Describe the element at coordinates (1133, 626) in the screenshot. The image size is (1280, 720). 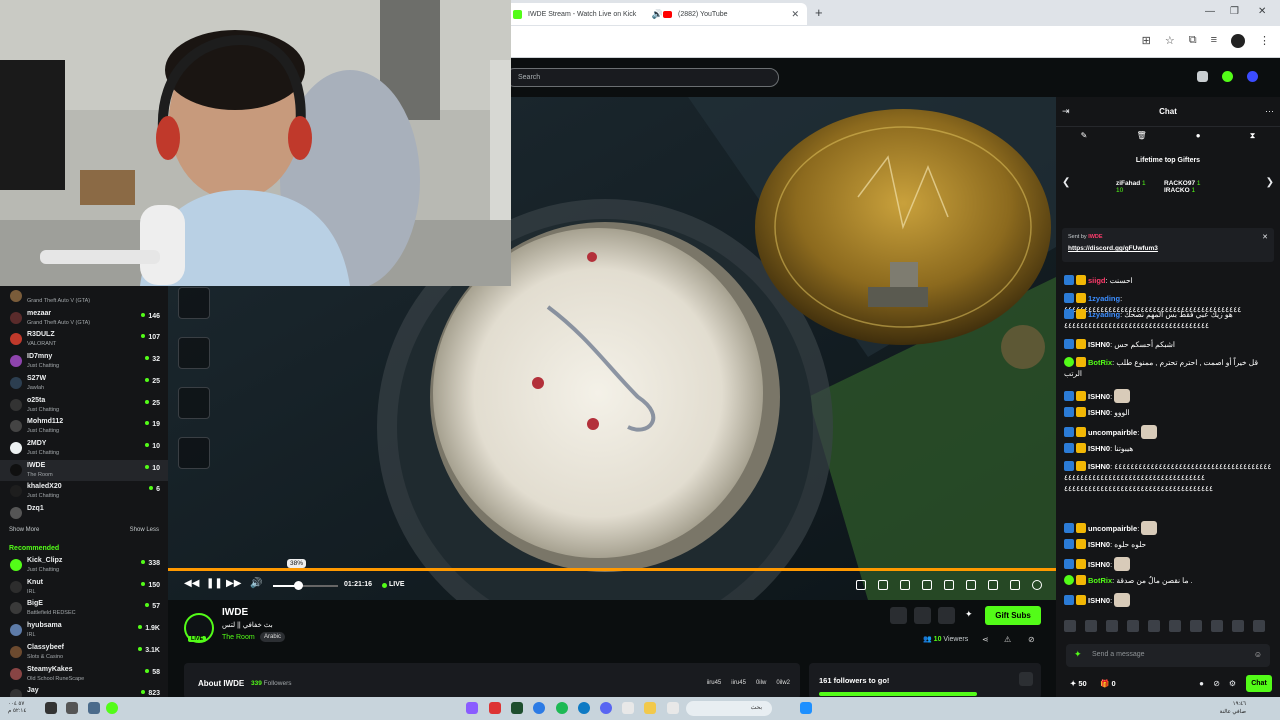
I see `emote-4-icon` at that location.